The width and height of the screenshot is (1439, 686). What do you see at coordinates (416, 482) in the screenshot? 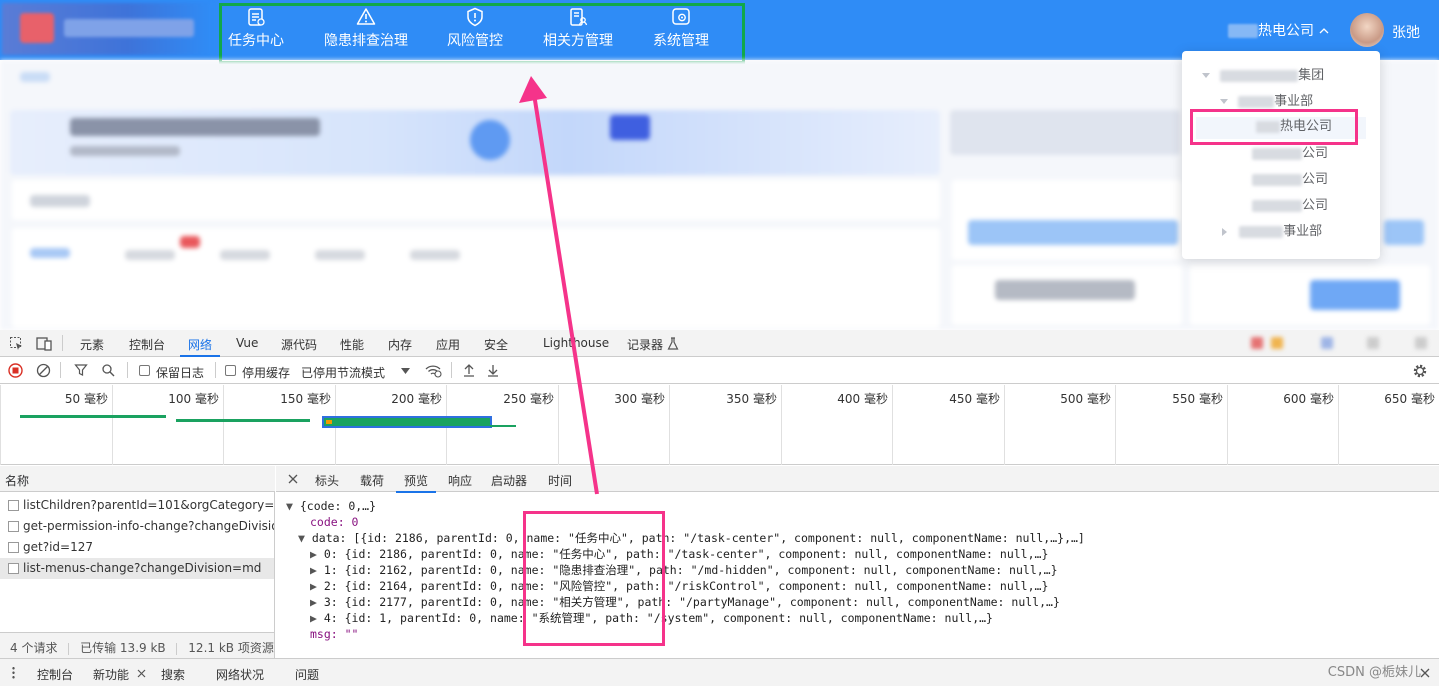
I see `tab-preview: 预览` at bounding box center [416, 482].